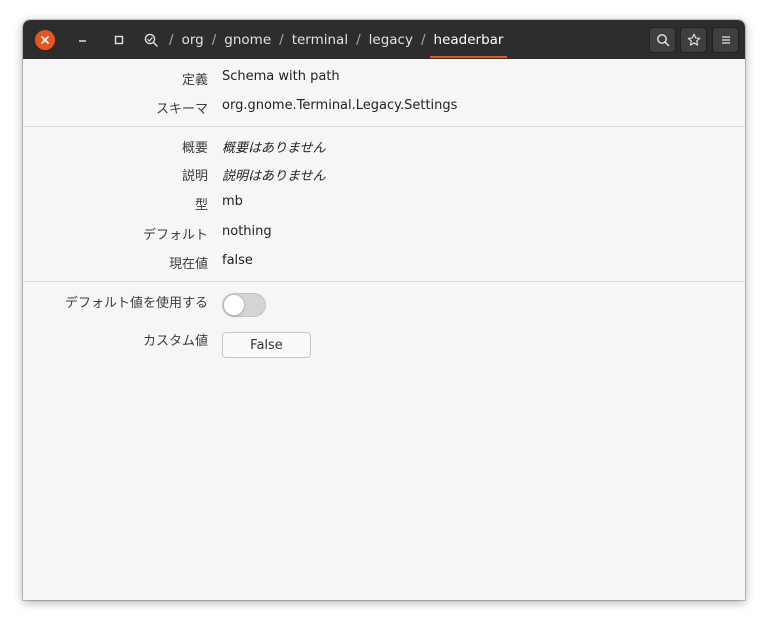 This screenshot has height=626, width=768. Describe the element at coordinates (193, 40) in the screenshot. I see `breadcrumb-org: org` at that location.